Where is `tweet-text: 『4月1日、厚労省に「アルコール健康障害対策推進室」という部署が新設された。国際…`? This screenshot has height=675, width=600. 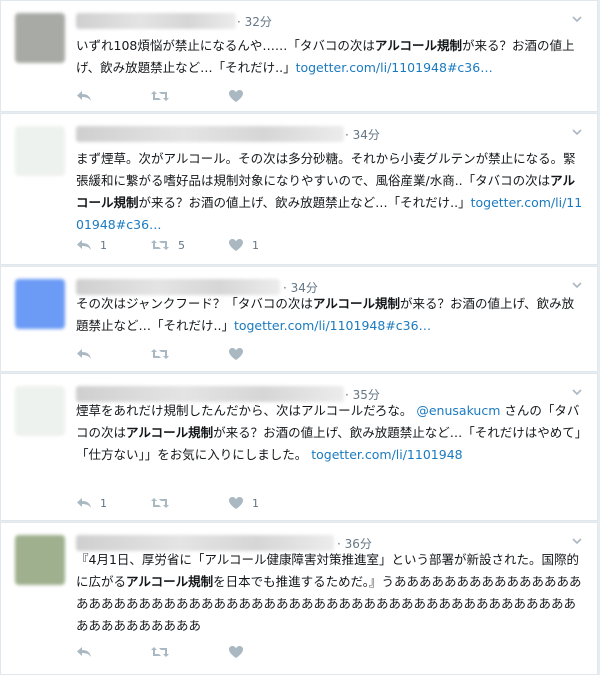 tweet-text: 『4月1日、厚労省に「アルコール健康障害対策推進室」という部署が新設された。国際… is located at coordinates (329, 593).